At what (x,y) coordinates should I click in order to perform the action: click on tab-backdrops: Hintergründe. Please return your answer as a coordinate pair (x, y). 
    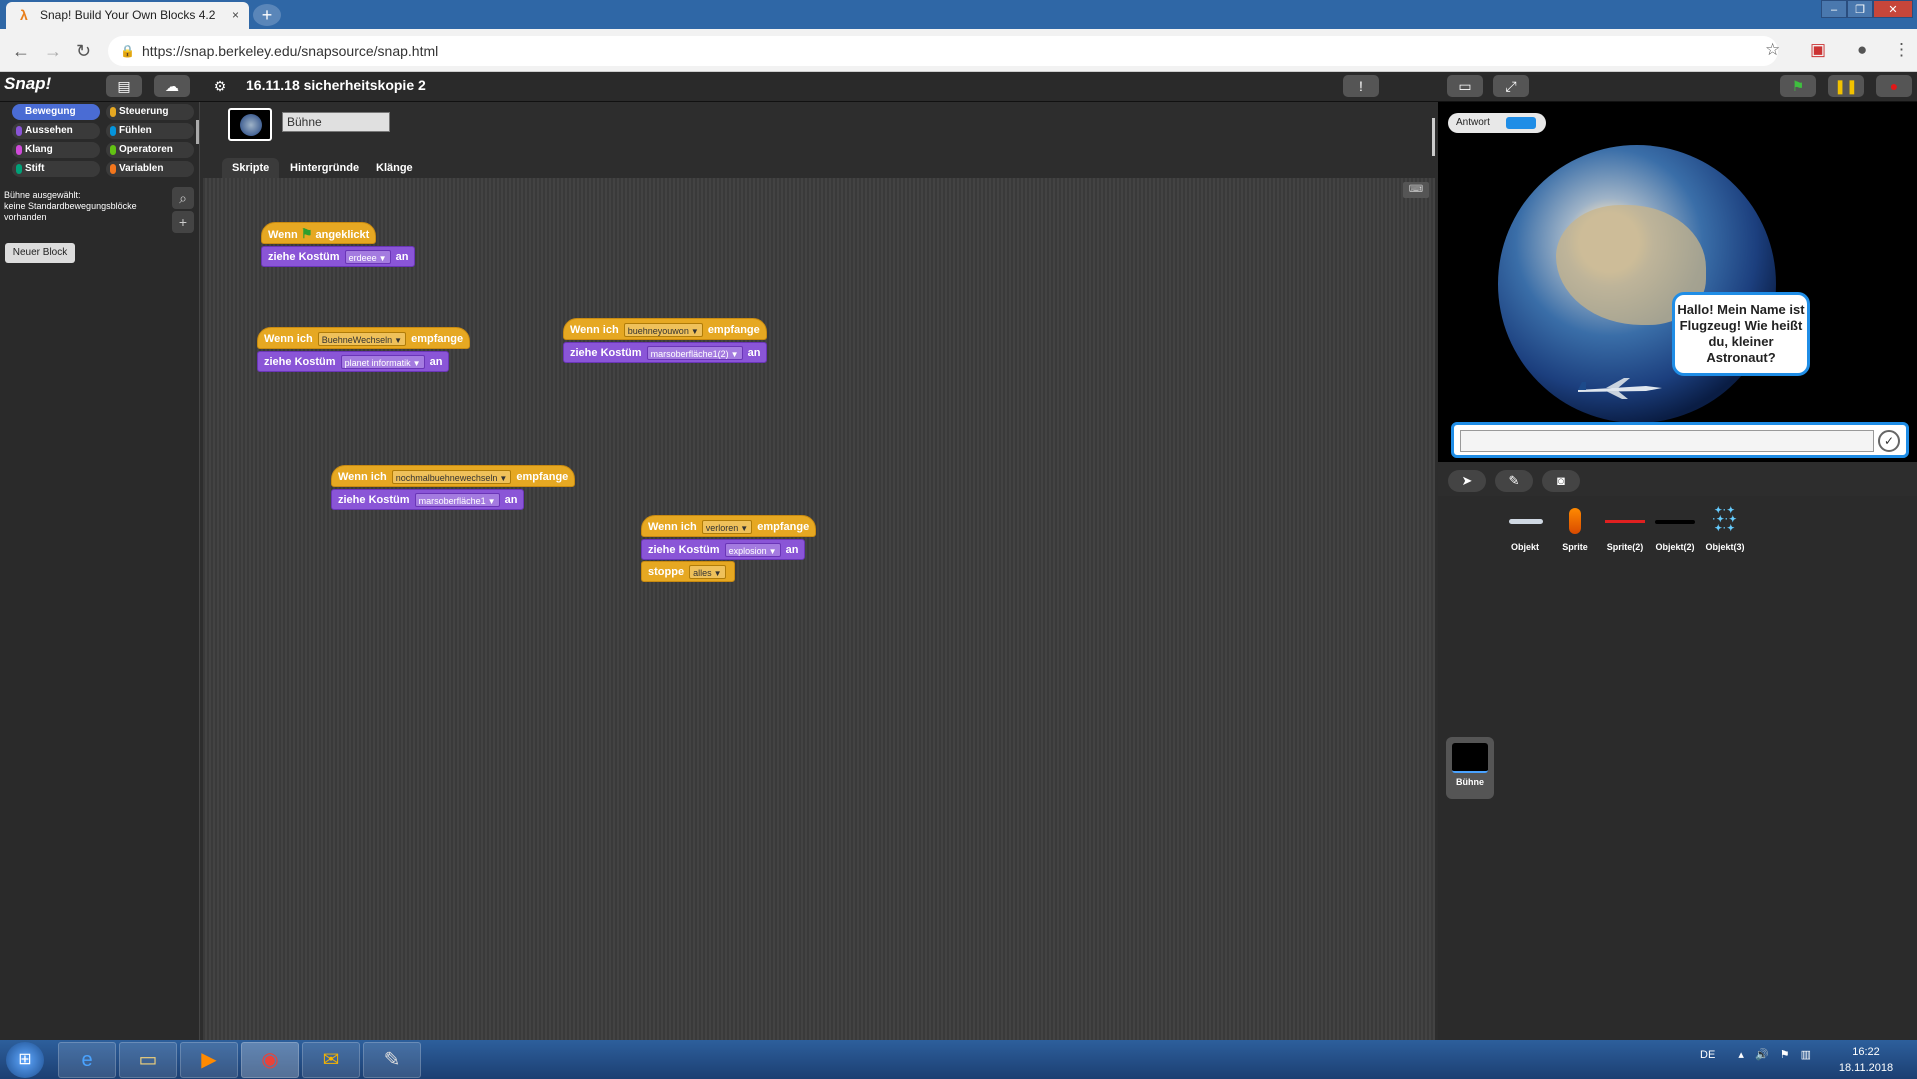
    Looking at the image, I should click on (324, 168).